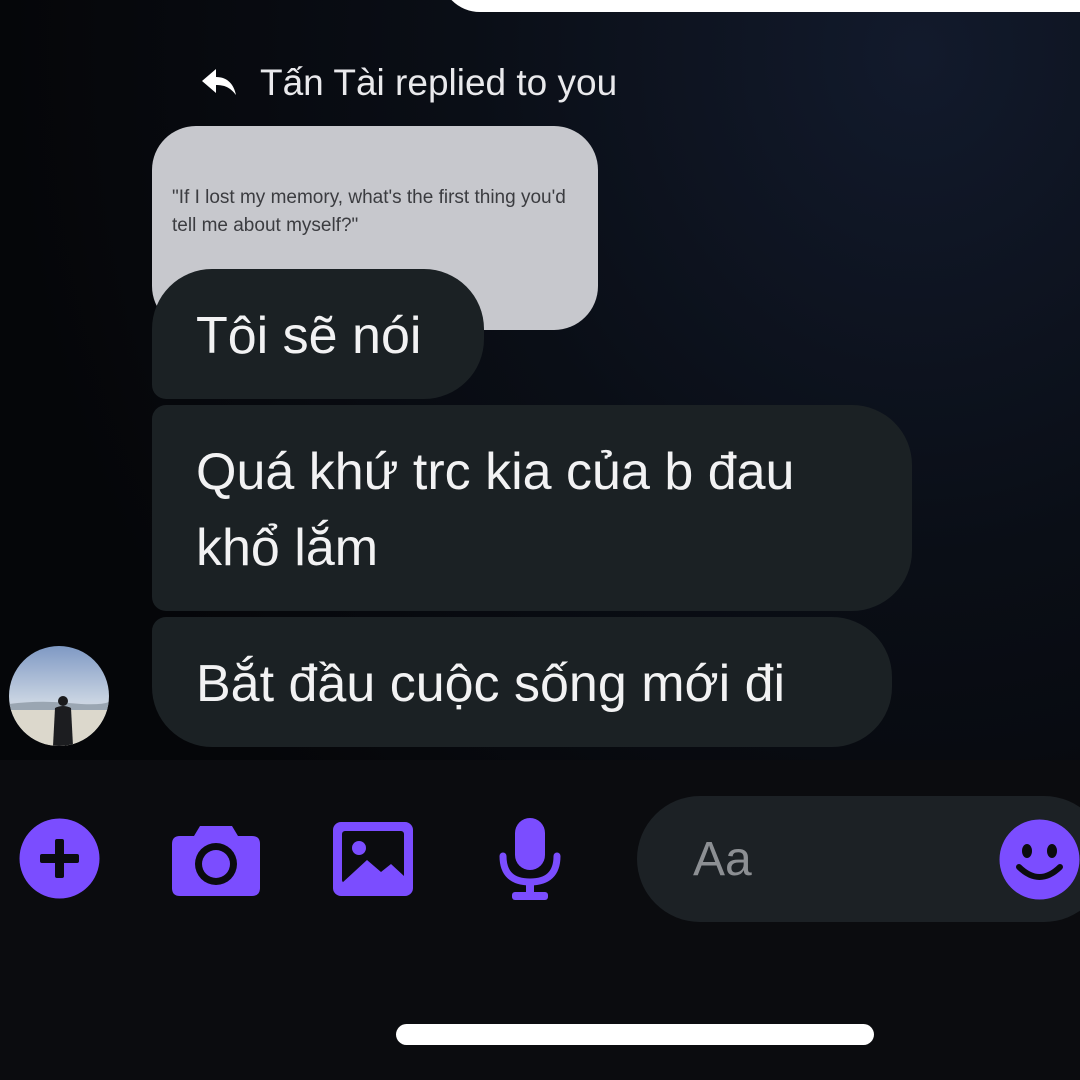 The width and height of the screenshot is (1080, 1080). Describe the element at coordinates (1039, 859) in the screenshot. I see `emoji-icon` at that location.